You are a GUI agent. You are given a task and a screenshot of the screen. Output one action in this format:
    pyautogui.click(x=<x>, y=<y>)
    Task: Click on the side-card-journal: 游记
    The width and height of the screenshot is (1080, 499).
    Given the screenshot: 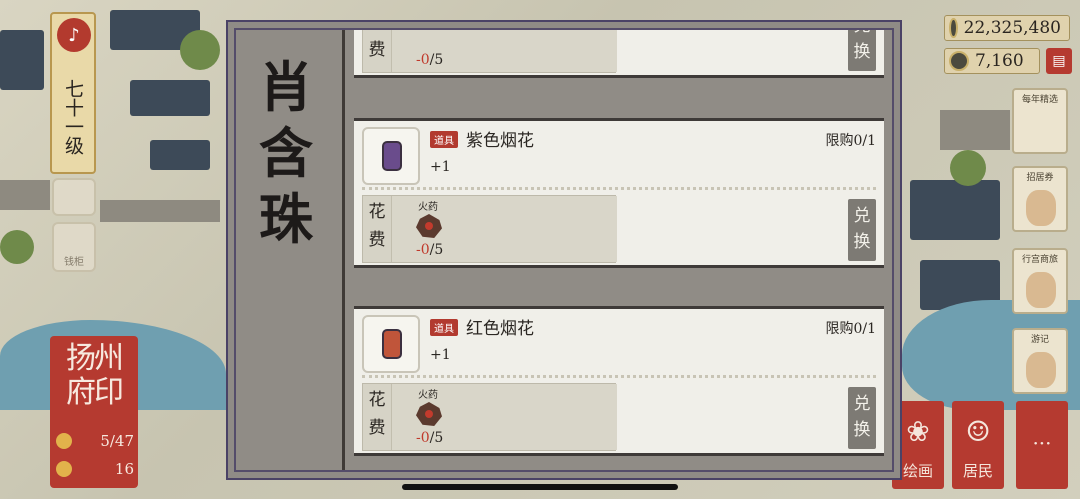 What is the action you would take?
    pyautogui.click(x=1040, y=361)
    